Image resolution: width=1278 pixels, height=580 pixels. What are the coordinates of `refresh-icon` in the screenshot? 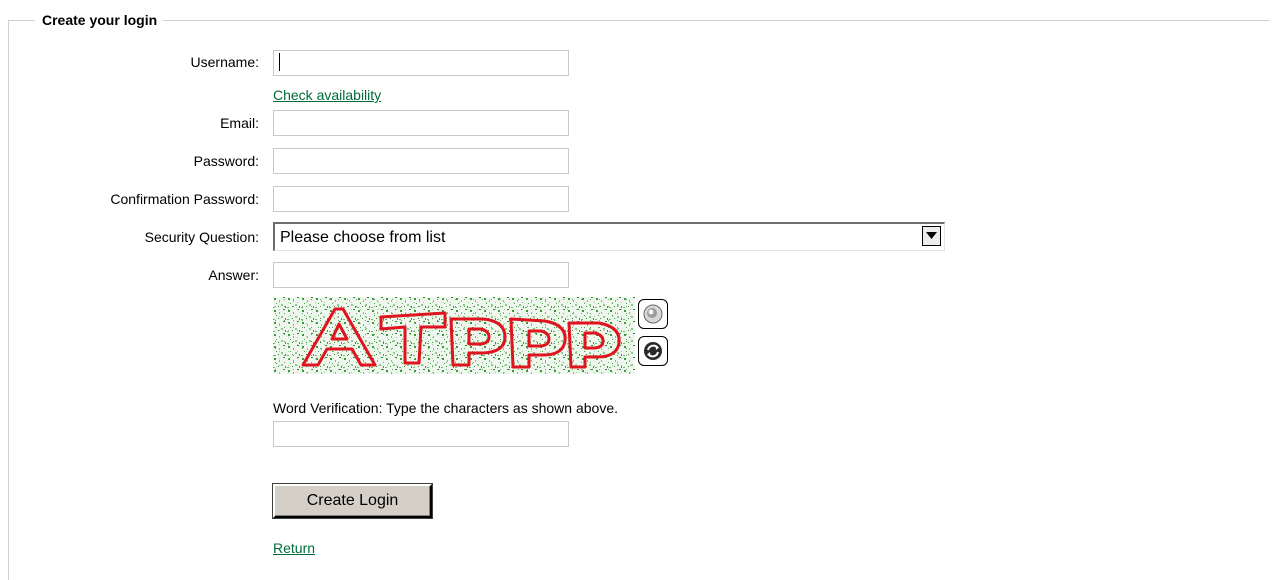 It's located at (653, 351).